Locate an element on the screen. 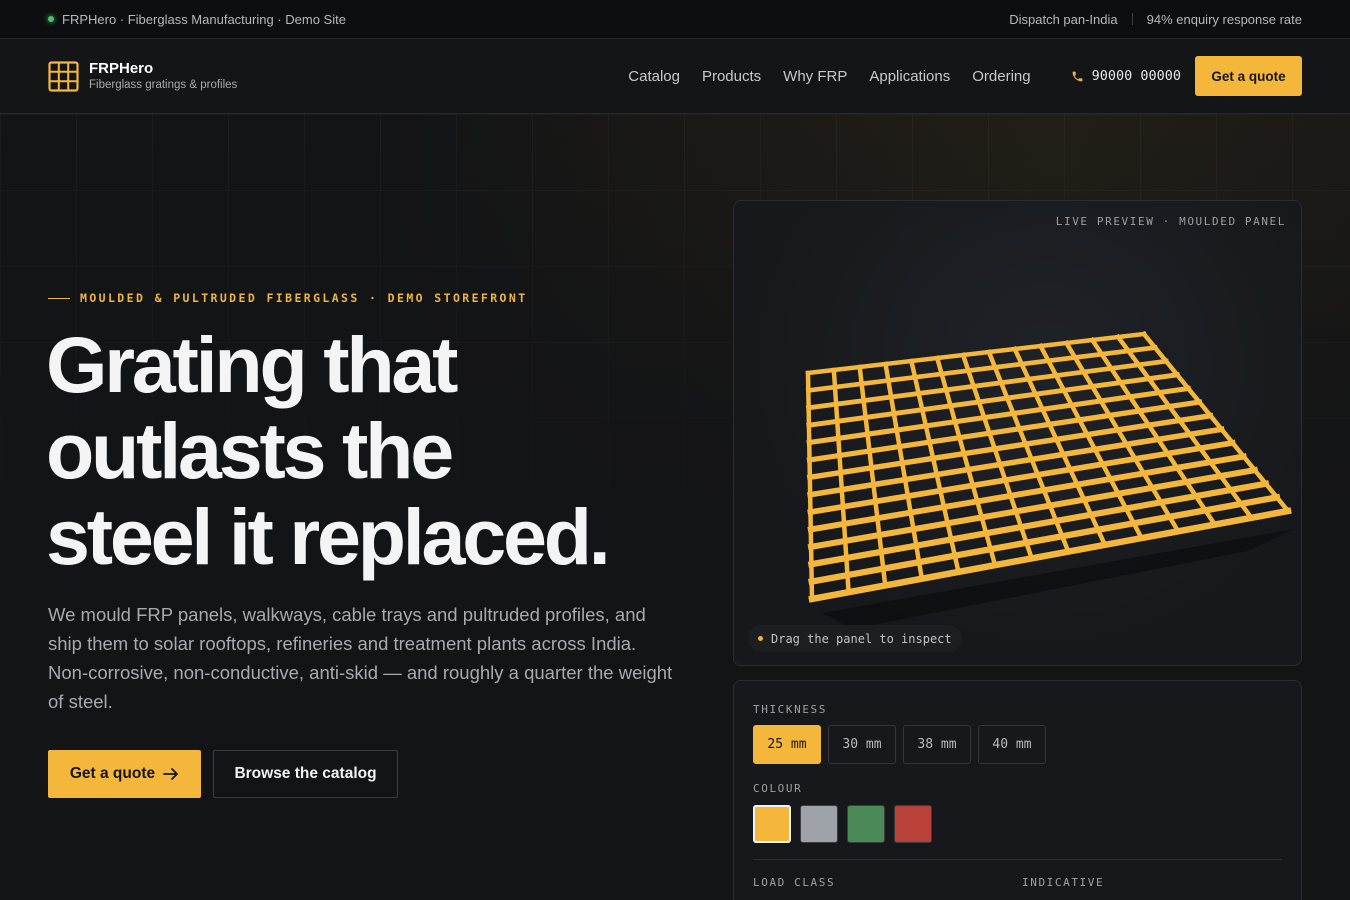 The width and height of the screenshot is (1350, 900). drag-hint-pill: Drag the panel to inspect is located at coordinates (855, 638).